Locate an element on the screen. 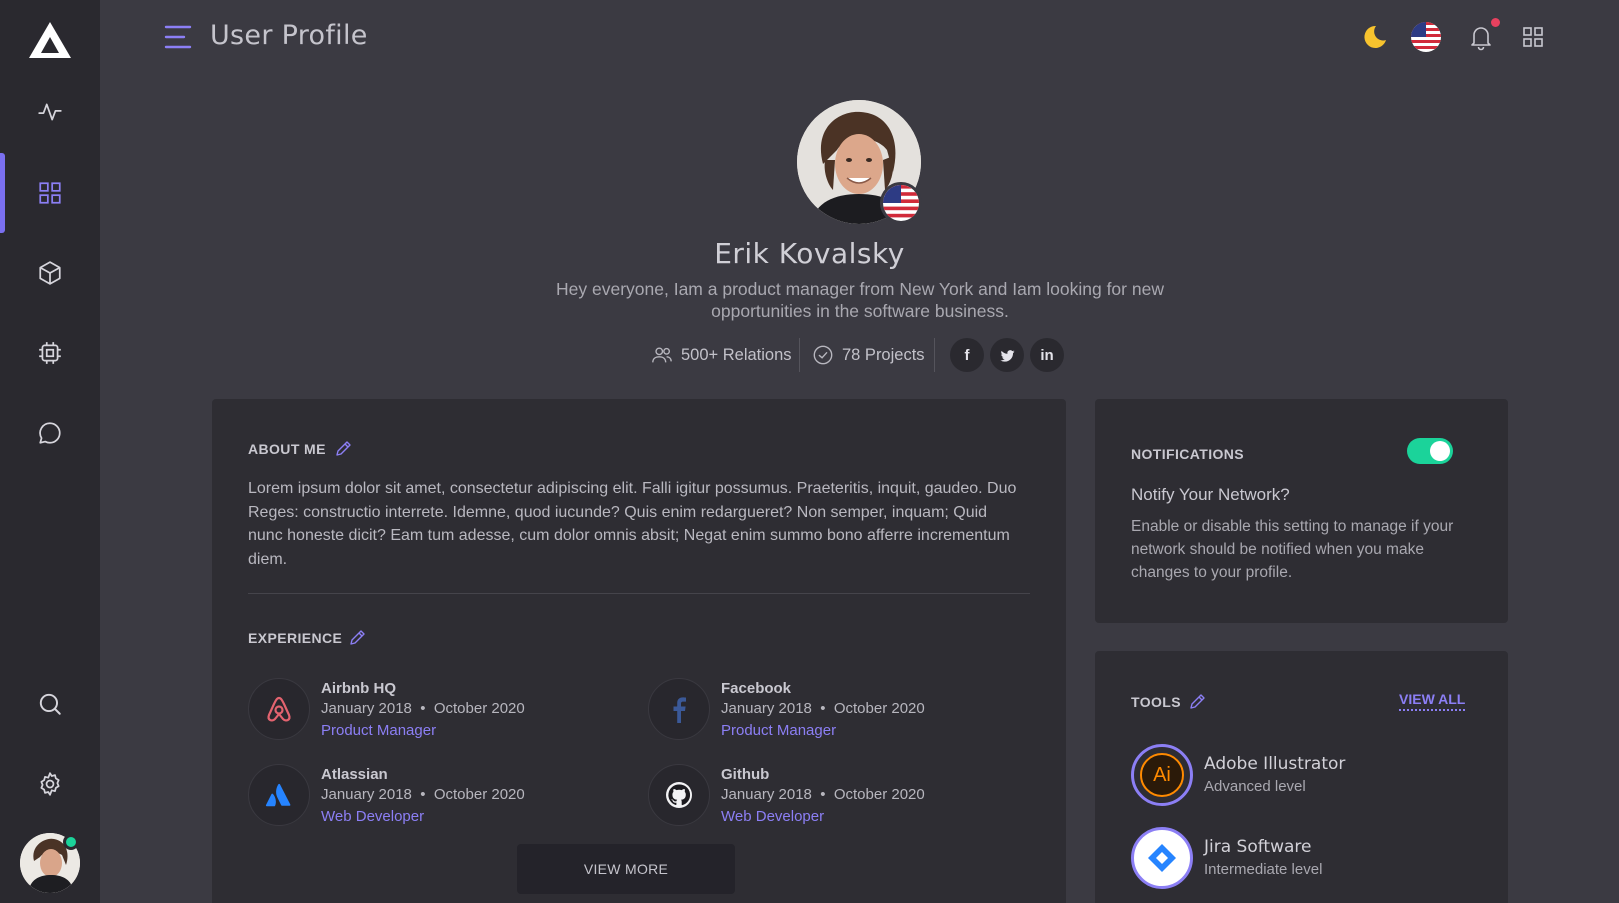 Image resolution: width=1619 pixels, height=903 pixels. notification-dot is located at coordinates (1495, 22).